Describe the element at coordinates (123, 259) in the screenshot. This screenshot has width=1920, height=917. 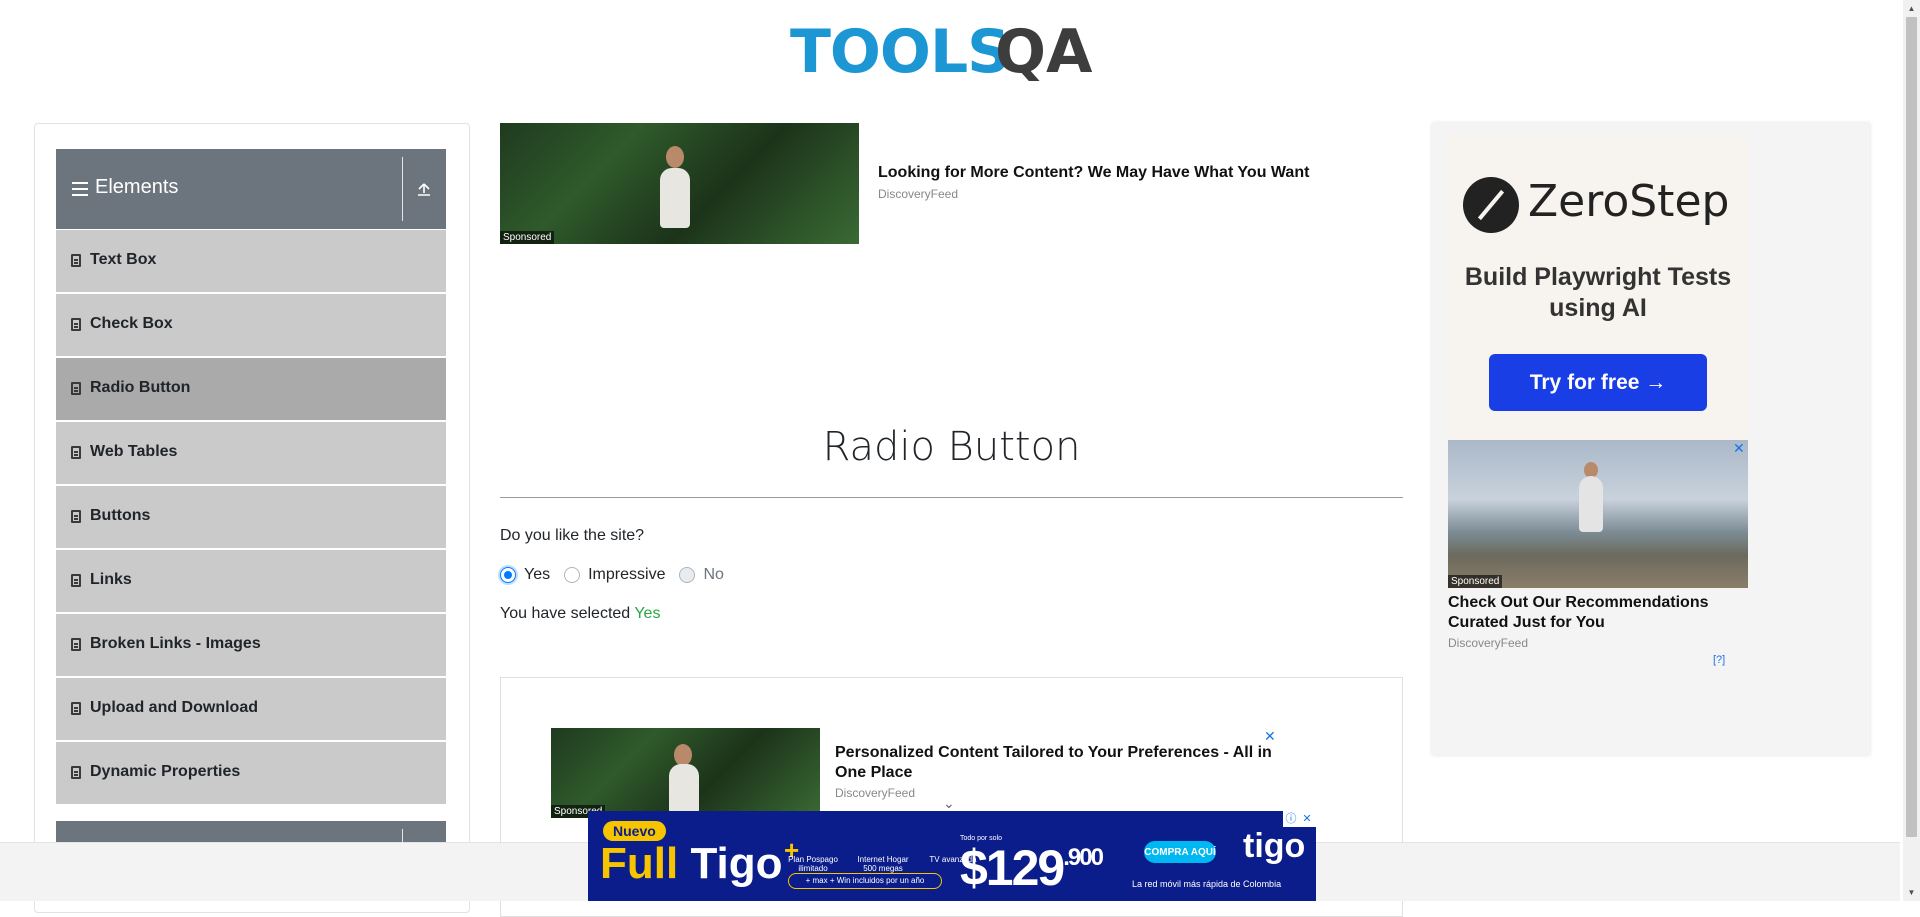
I see `sidebar-item-label: Text Box` at that location.